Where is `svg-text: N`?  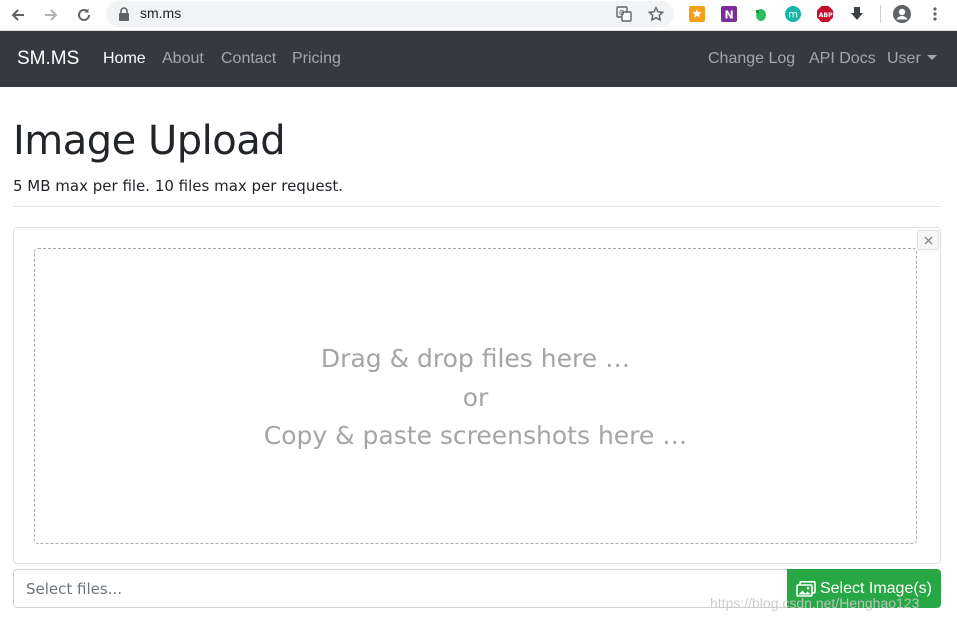 svg-text: N is located at coordinates (729, 15).